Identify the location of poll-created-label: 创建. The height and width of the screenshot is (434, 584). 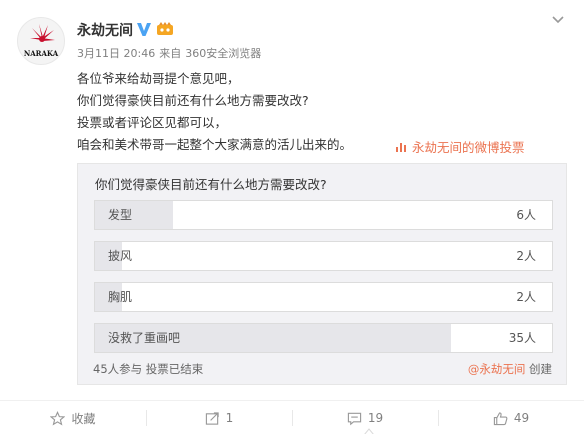
(540, 369).